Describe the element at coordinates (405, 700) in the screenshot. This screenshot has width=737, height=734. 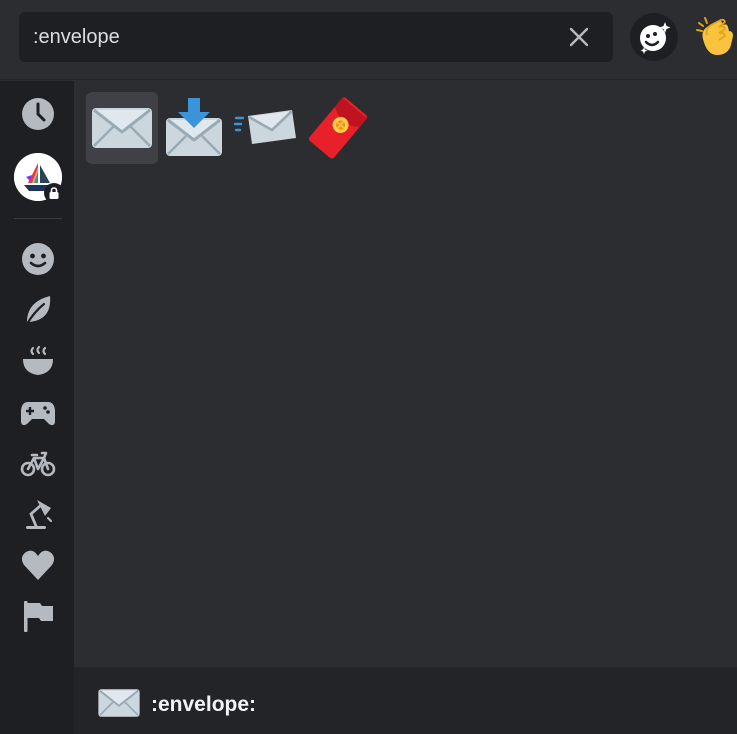
I see `emoji-inspector: :envelope:` at that location.